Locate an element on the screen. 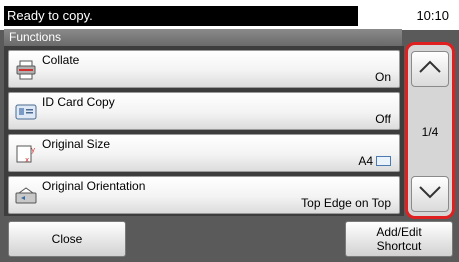 The height and width of the screenshot is (262, 459). chevron-down-icon is located at coordinates (430, 194).